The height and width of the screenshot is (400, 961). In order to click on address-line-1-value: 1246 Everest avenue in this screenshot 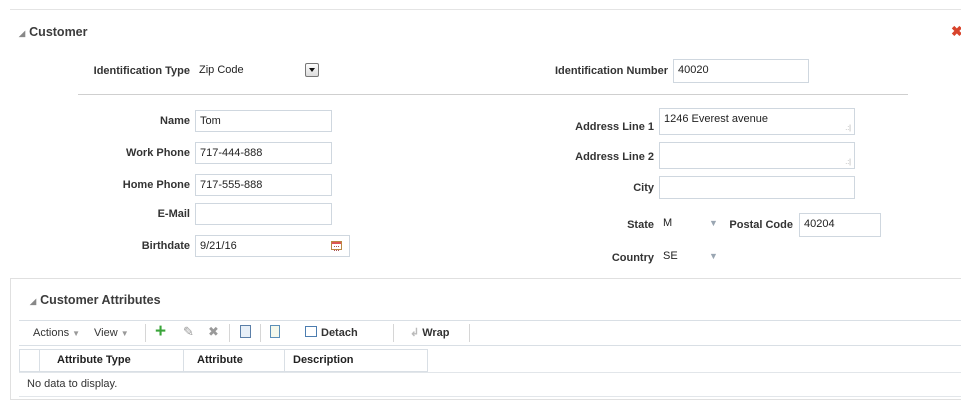, I will do `click(716, 119)`.